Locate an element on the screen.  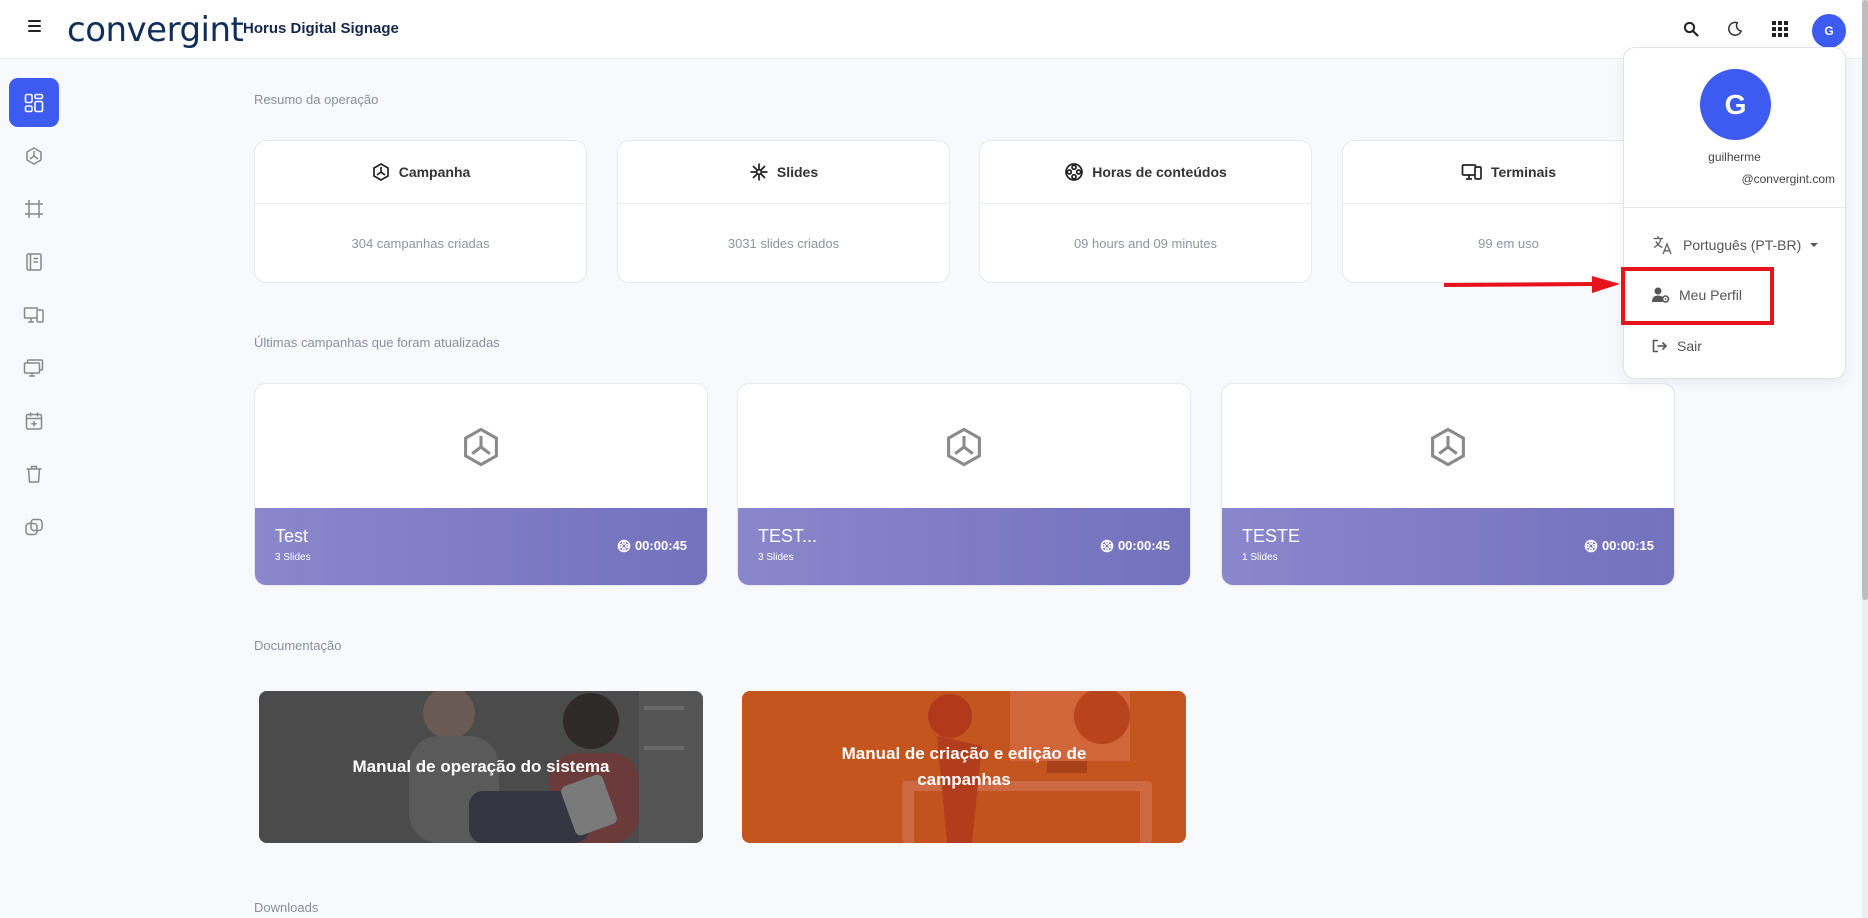
downloads-section-title: Downloads is located at coordinates (286, 907).